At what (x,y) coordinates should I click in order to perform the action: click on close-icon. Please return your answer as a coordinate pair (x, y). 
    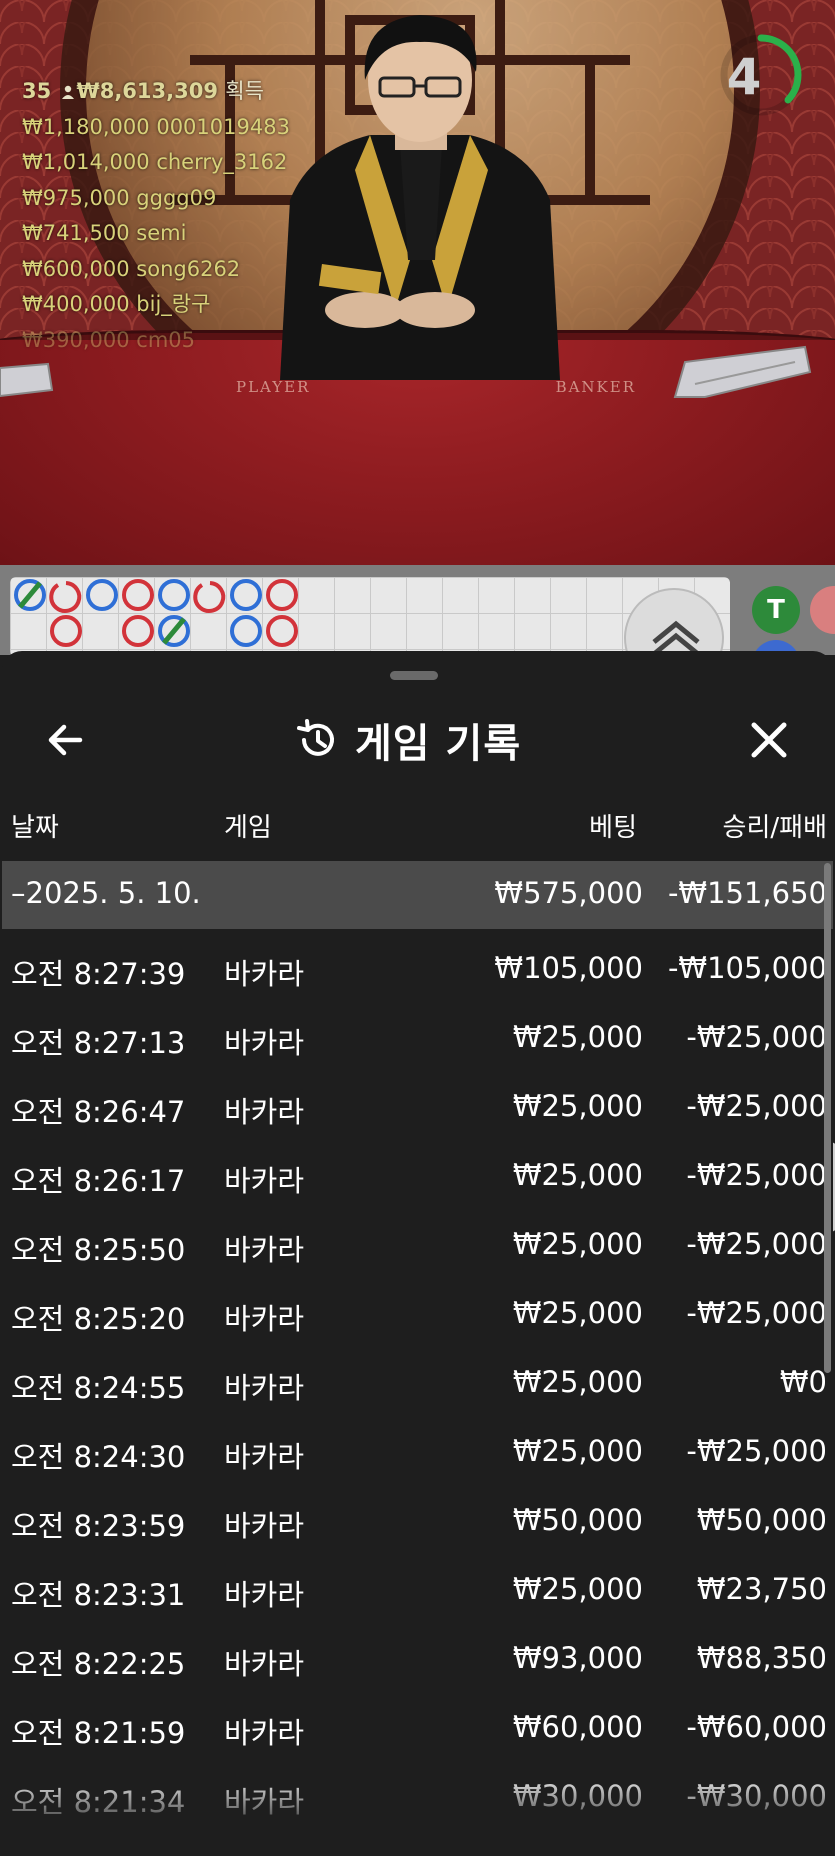
    Looking at the image, I should click on (769, 740).